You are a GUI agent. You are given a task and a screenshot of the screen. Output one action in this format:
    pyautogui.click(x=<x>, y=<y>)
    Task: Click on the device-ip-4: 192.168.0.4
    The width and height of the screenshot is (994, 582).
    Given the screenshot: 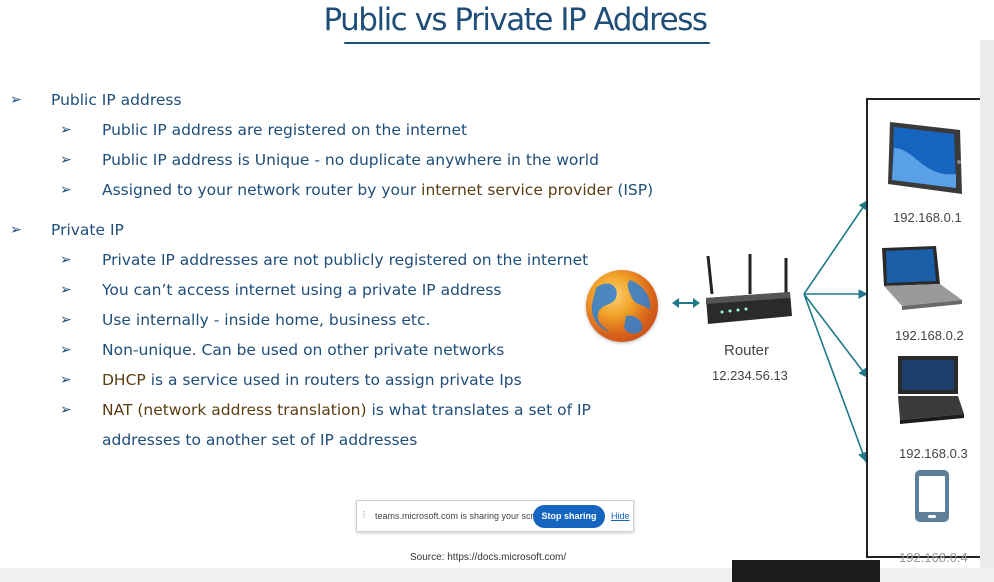 What is the action you would take?
    pyautogui.click(x=933, y=557)
    